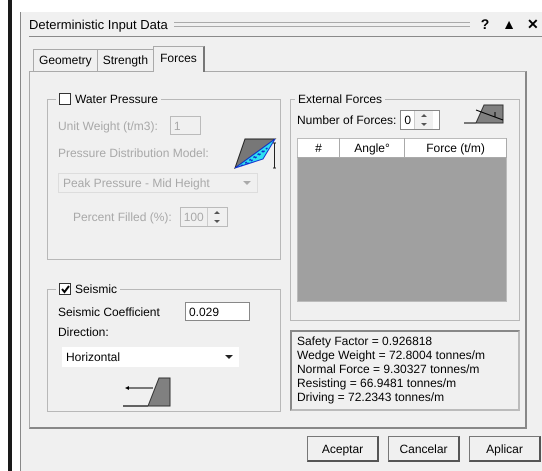  What do you see at coordinates (109, 311) in the screenshot?
I see `field-label: Seismic Coefficient` at bounding box center [109, 311].